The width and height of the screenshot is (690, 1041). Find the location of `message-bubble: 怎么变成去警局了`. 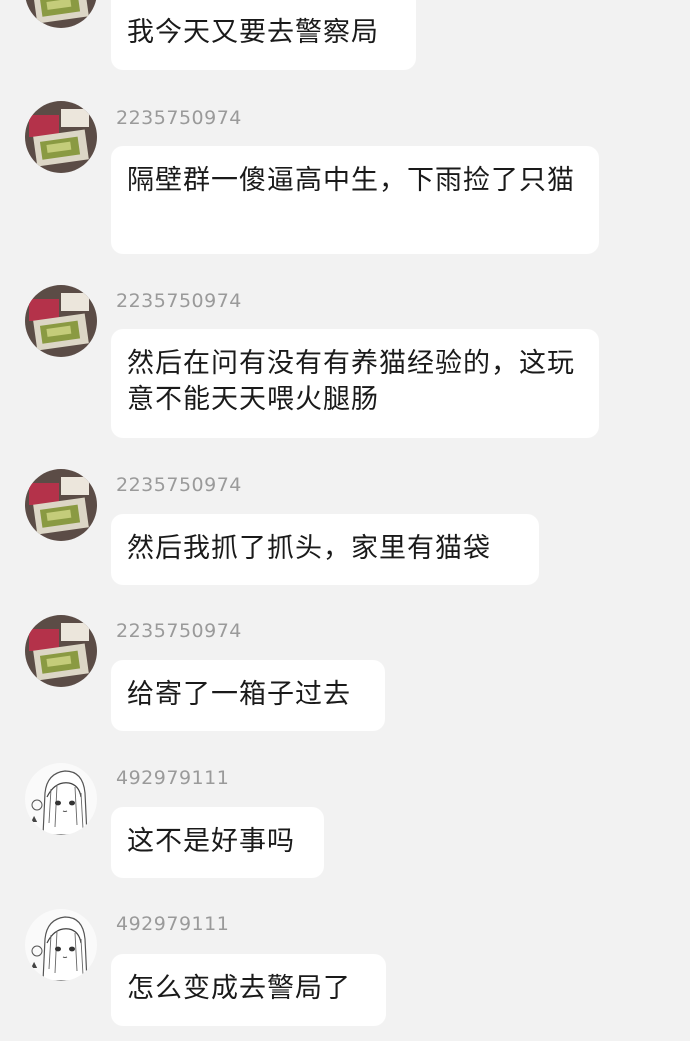

message-bubble: 怎么变成去警局了 is located at coordinates (248, 990).